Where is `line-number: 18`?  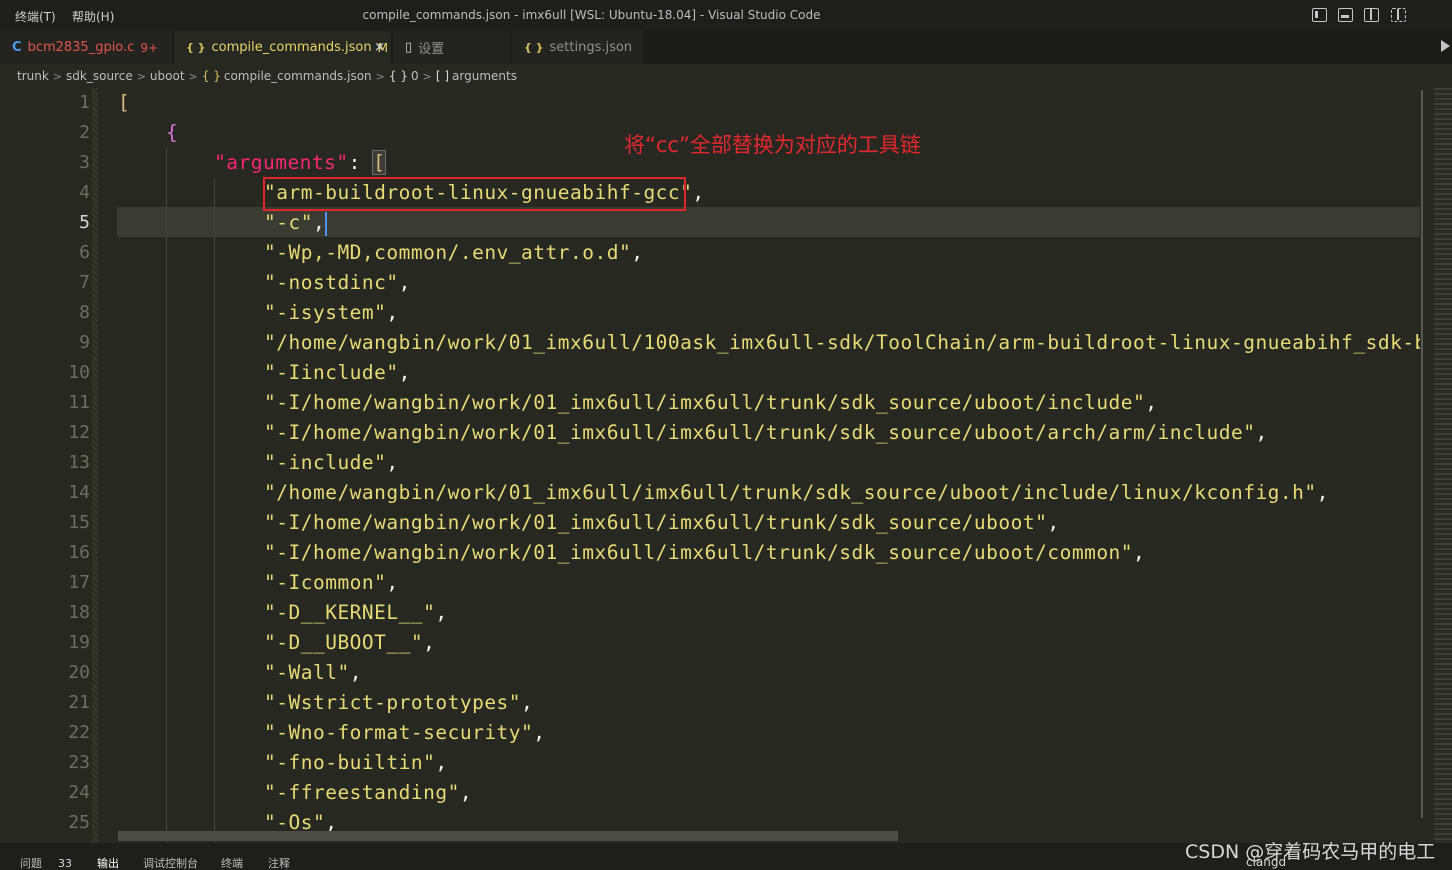 line-number: 18 is located at coordinates (79, 612).